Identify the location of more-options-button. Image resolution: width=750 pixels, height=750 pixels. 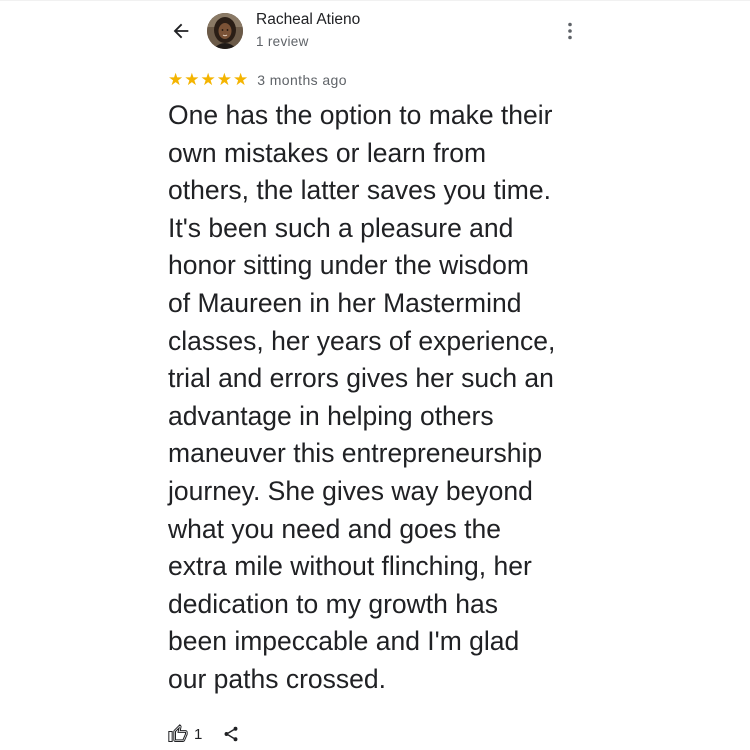
(570, 31).